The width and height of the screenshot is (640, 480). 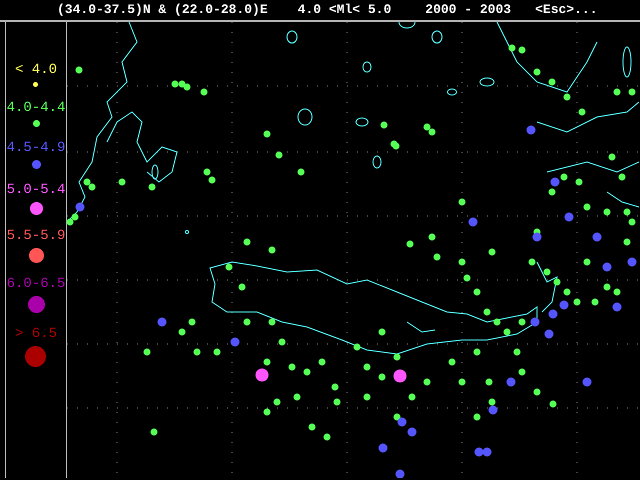 I want to click on header-text: (34.0-37.5)N & (22.0-28.0)E, so click(x=162, y=10).